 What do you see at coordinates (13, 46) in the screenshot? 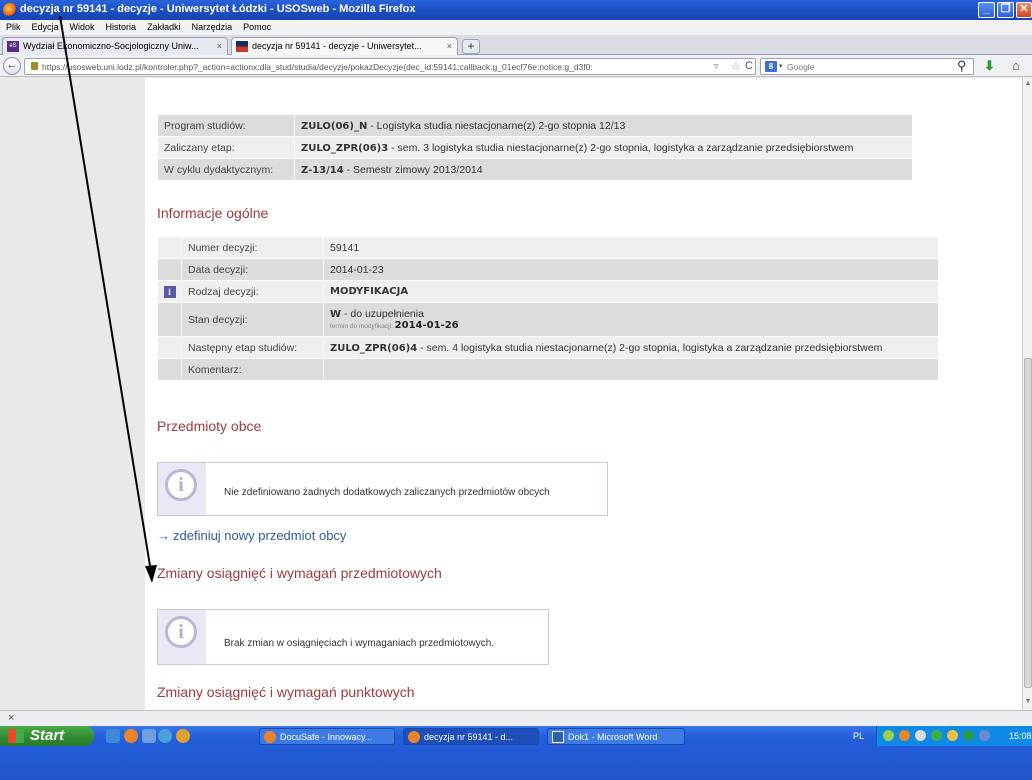
I see `wydzial-favicon-icon: eS` at bounding box center [13, 46].